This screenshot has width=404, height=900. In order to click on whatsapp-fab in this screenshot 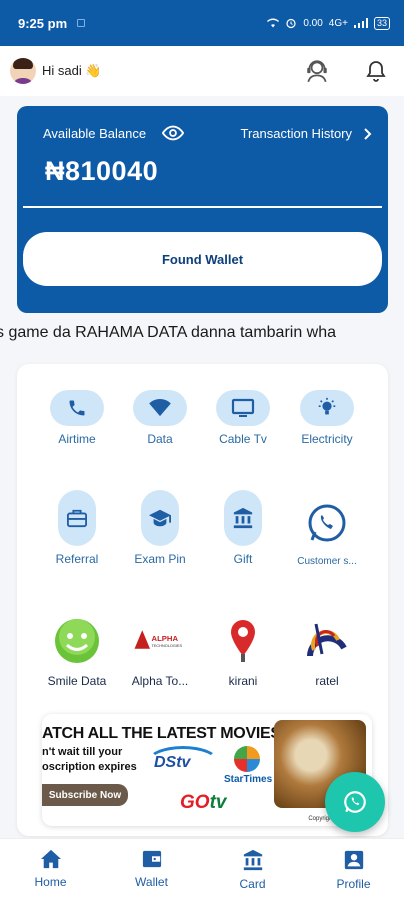, I will do `click(355, 802)`.